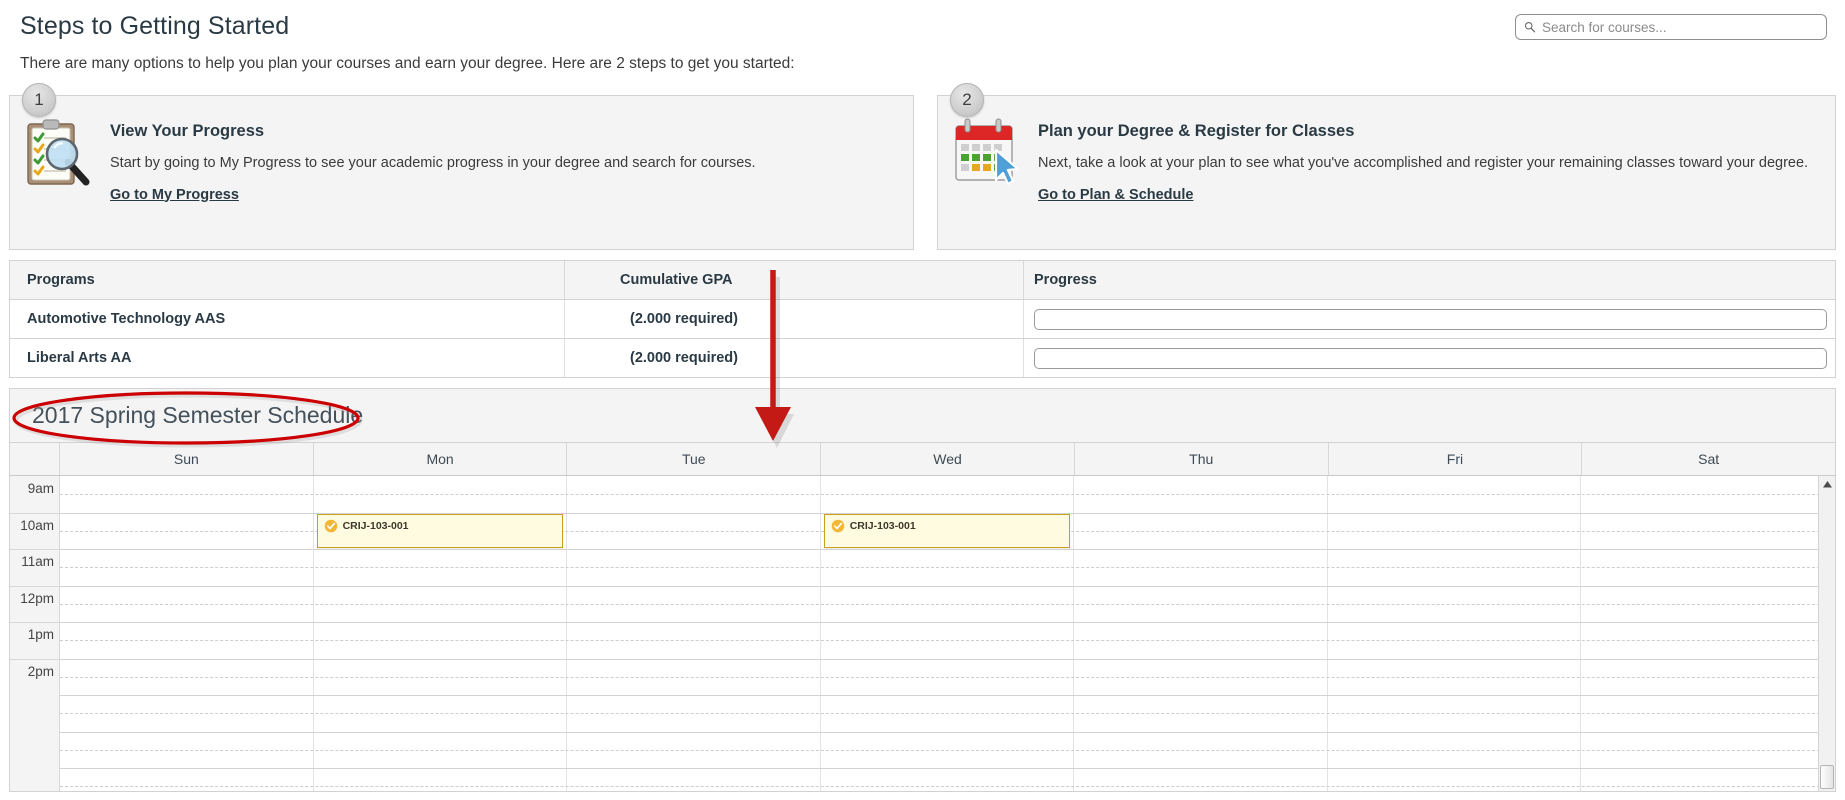 This screenshot has height=800, width=1845. Describe the element at coordinates (155, 26) in the screenshot. I see `page-title: Steps to Getting Started` at that location.